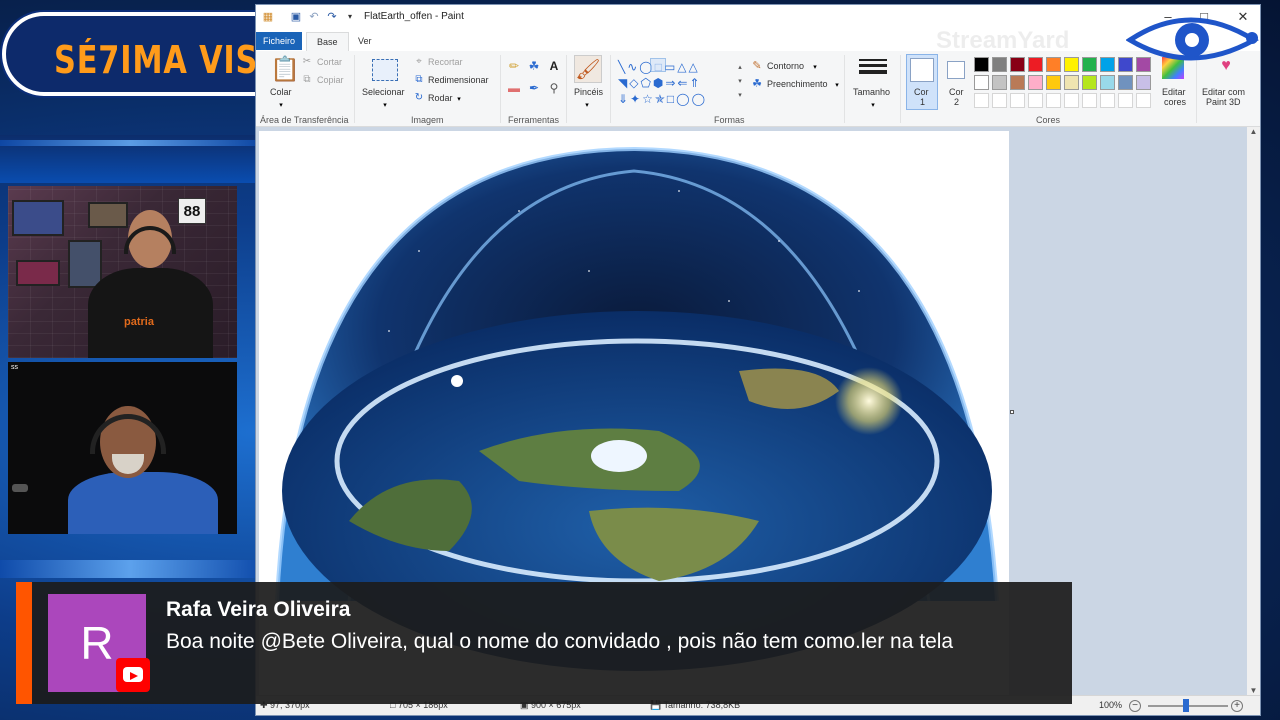 The height and width of the screenshot is (720, 1280). Describe the element at coordinates (419, 62) in the screenshot. I see `crop-icon: ⌖` at that location.